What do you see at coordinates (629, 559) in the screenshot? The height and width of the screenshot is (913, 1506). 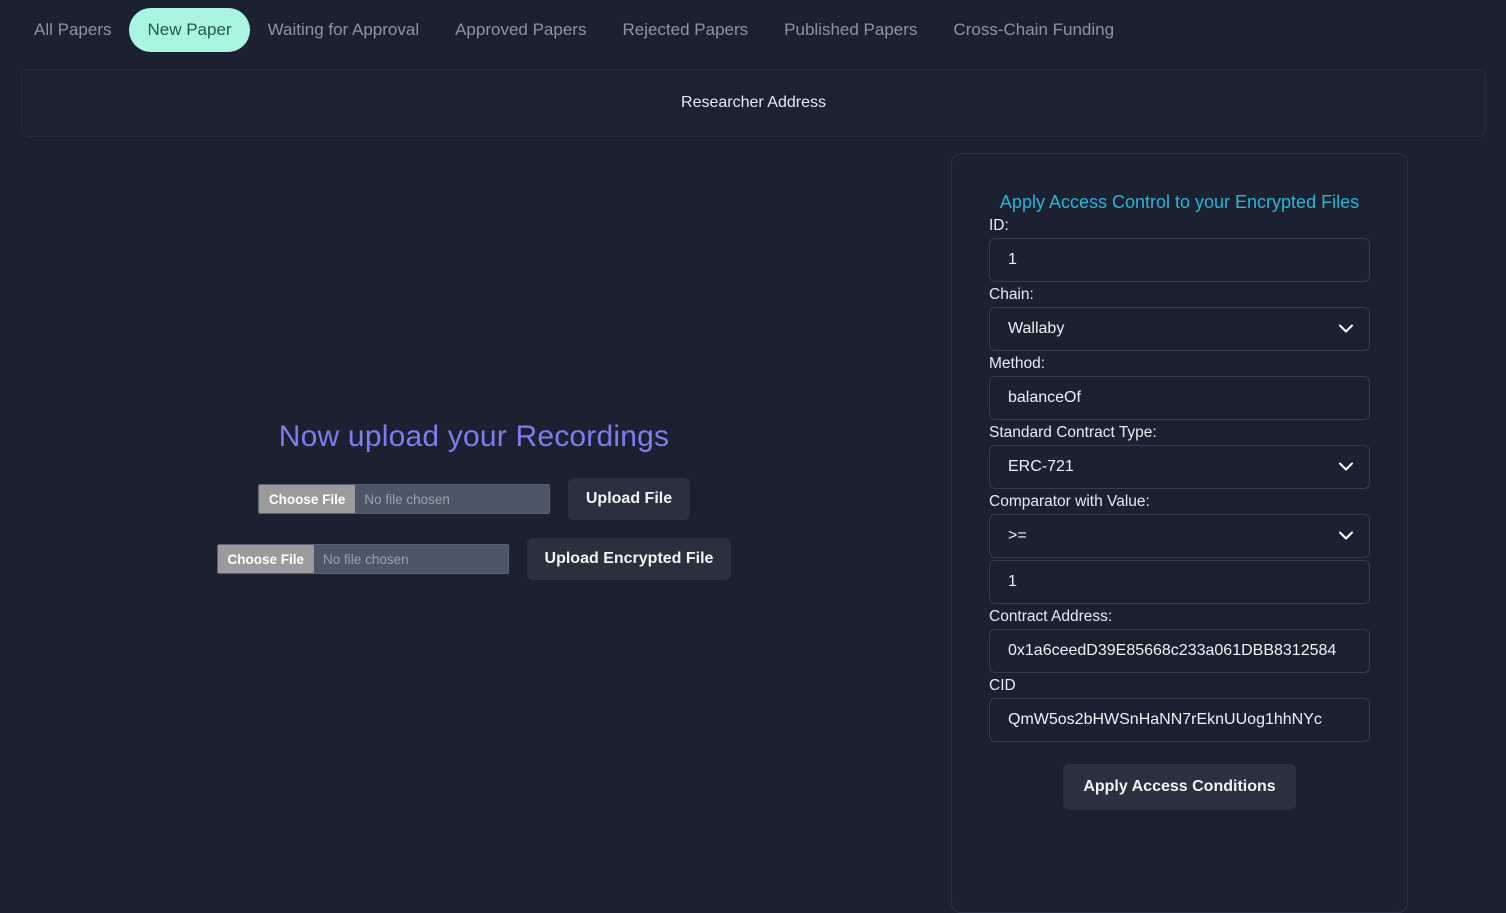 I see `upload-encrypted-file-button: Upload Encrypted File` at bounding box center [629, 559].